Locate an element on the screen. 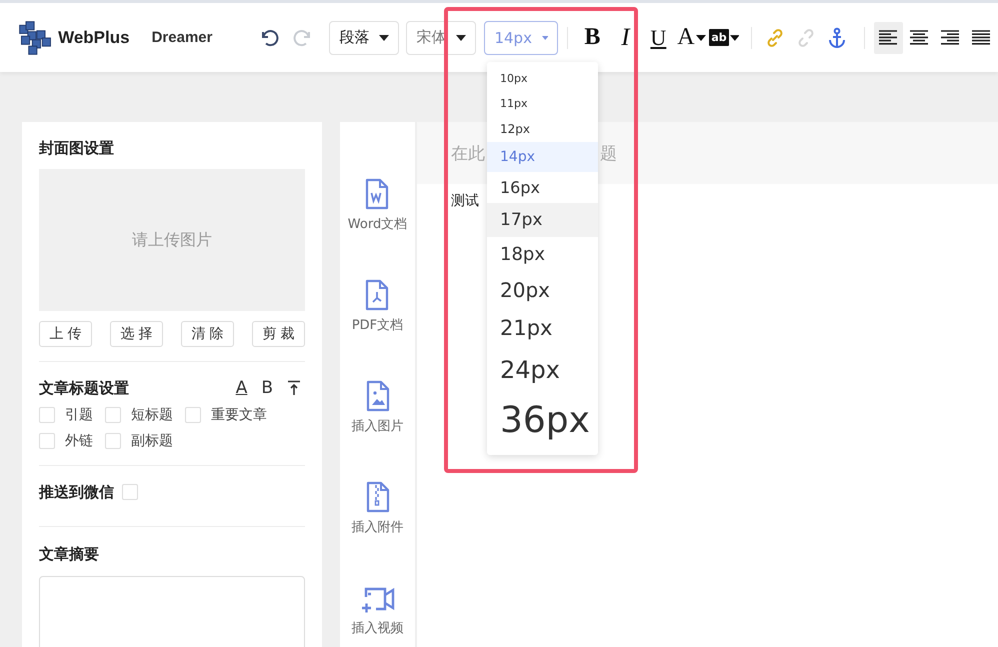 The image size is (998, 647). font-size-option: 20px is located at coordinates (542, 290).